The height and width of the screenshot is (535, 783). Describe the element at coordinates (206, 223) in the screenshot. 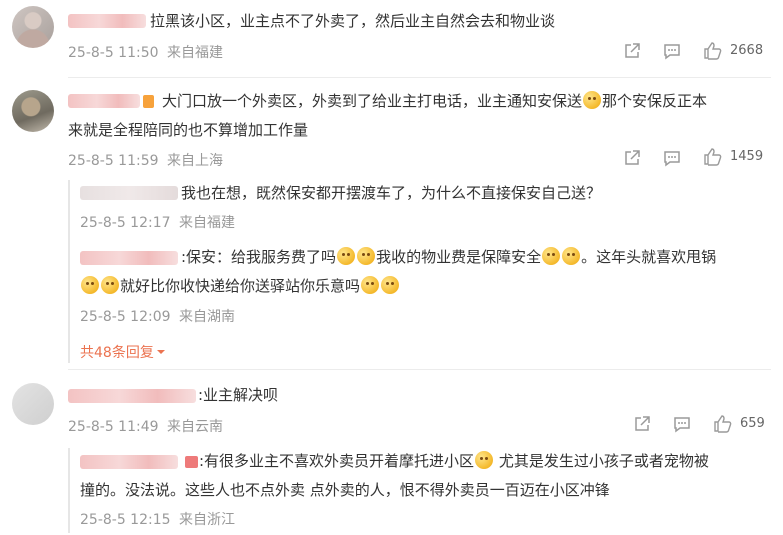

I see `reply-location: 来自福建` at that location.